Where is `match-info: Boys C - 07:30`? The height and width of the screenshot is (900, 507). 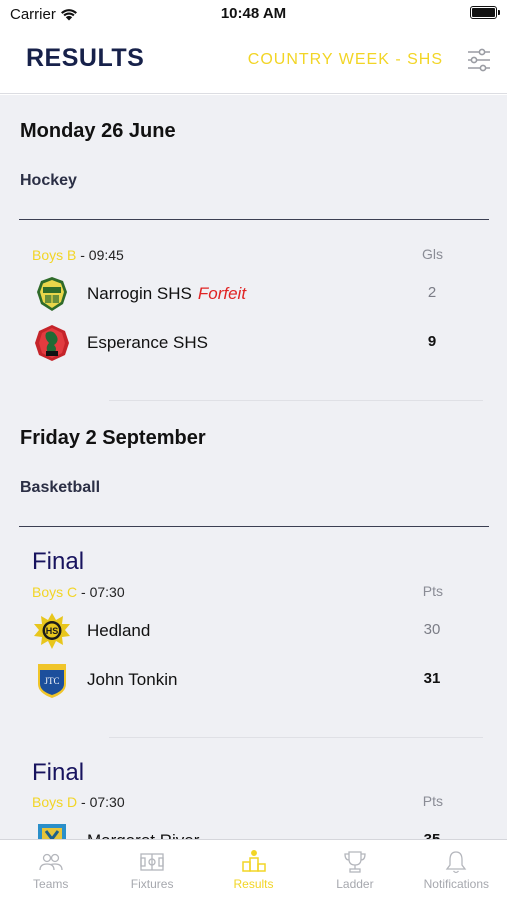
match-info: Boys C - 07:30 is located at coordinates (78, 592).